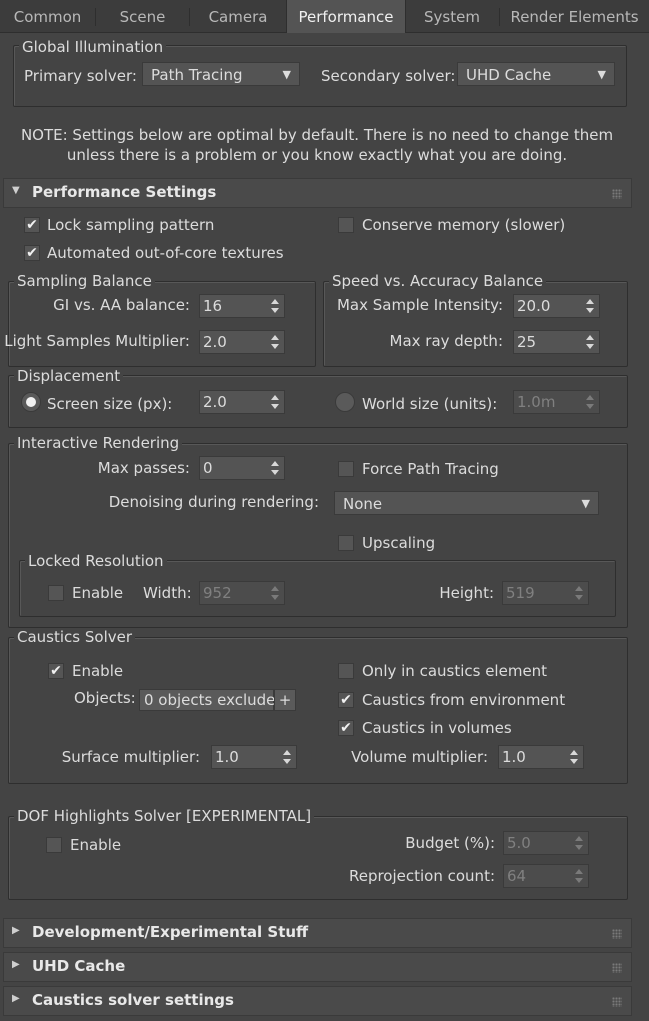 The height and width of the screenshot is (1021, 649). I want to click on uhd-cache-rollout-header: ▶ UHD Cache, so click(317, 967).